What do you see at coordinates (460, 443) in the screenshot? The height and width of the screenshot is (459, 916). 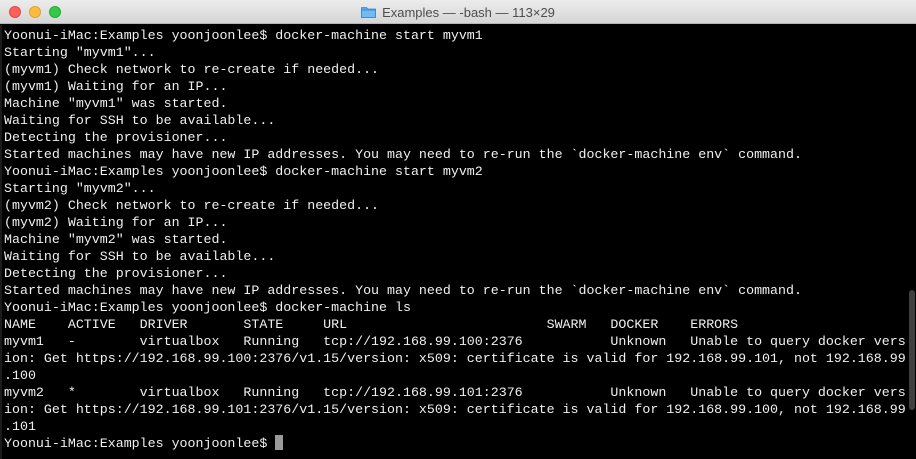 I see `terminal-prompt-line: Yoonui-iMac:Examples yoonjoonlee$` at bounding box center [460, 443].